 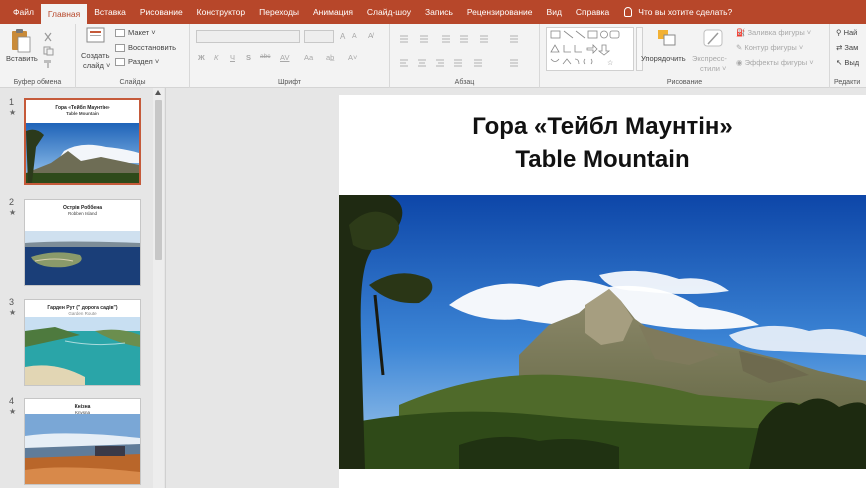 I want to click on section-button: Раздел ˅, so click(x=137, y=62).